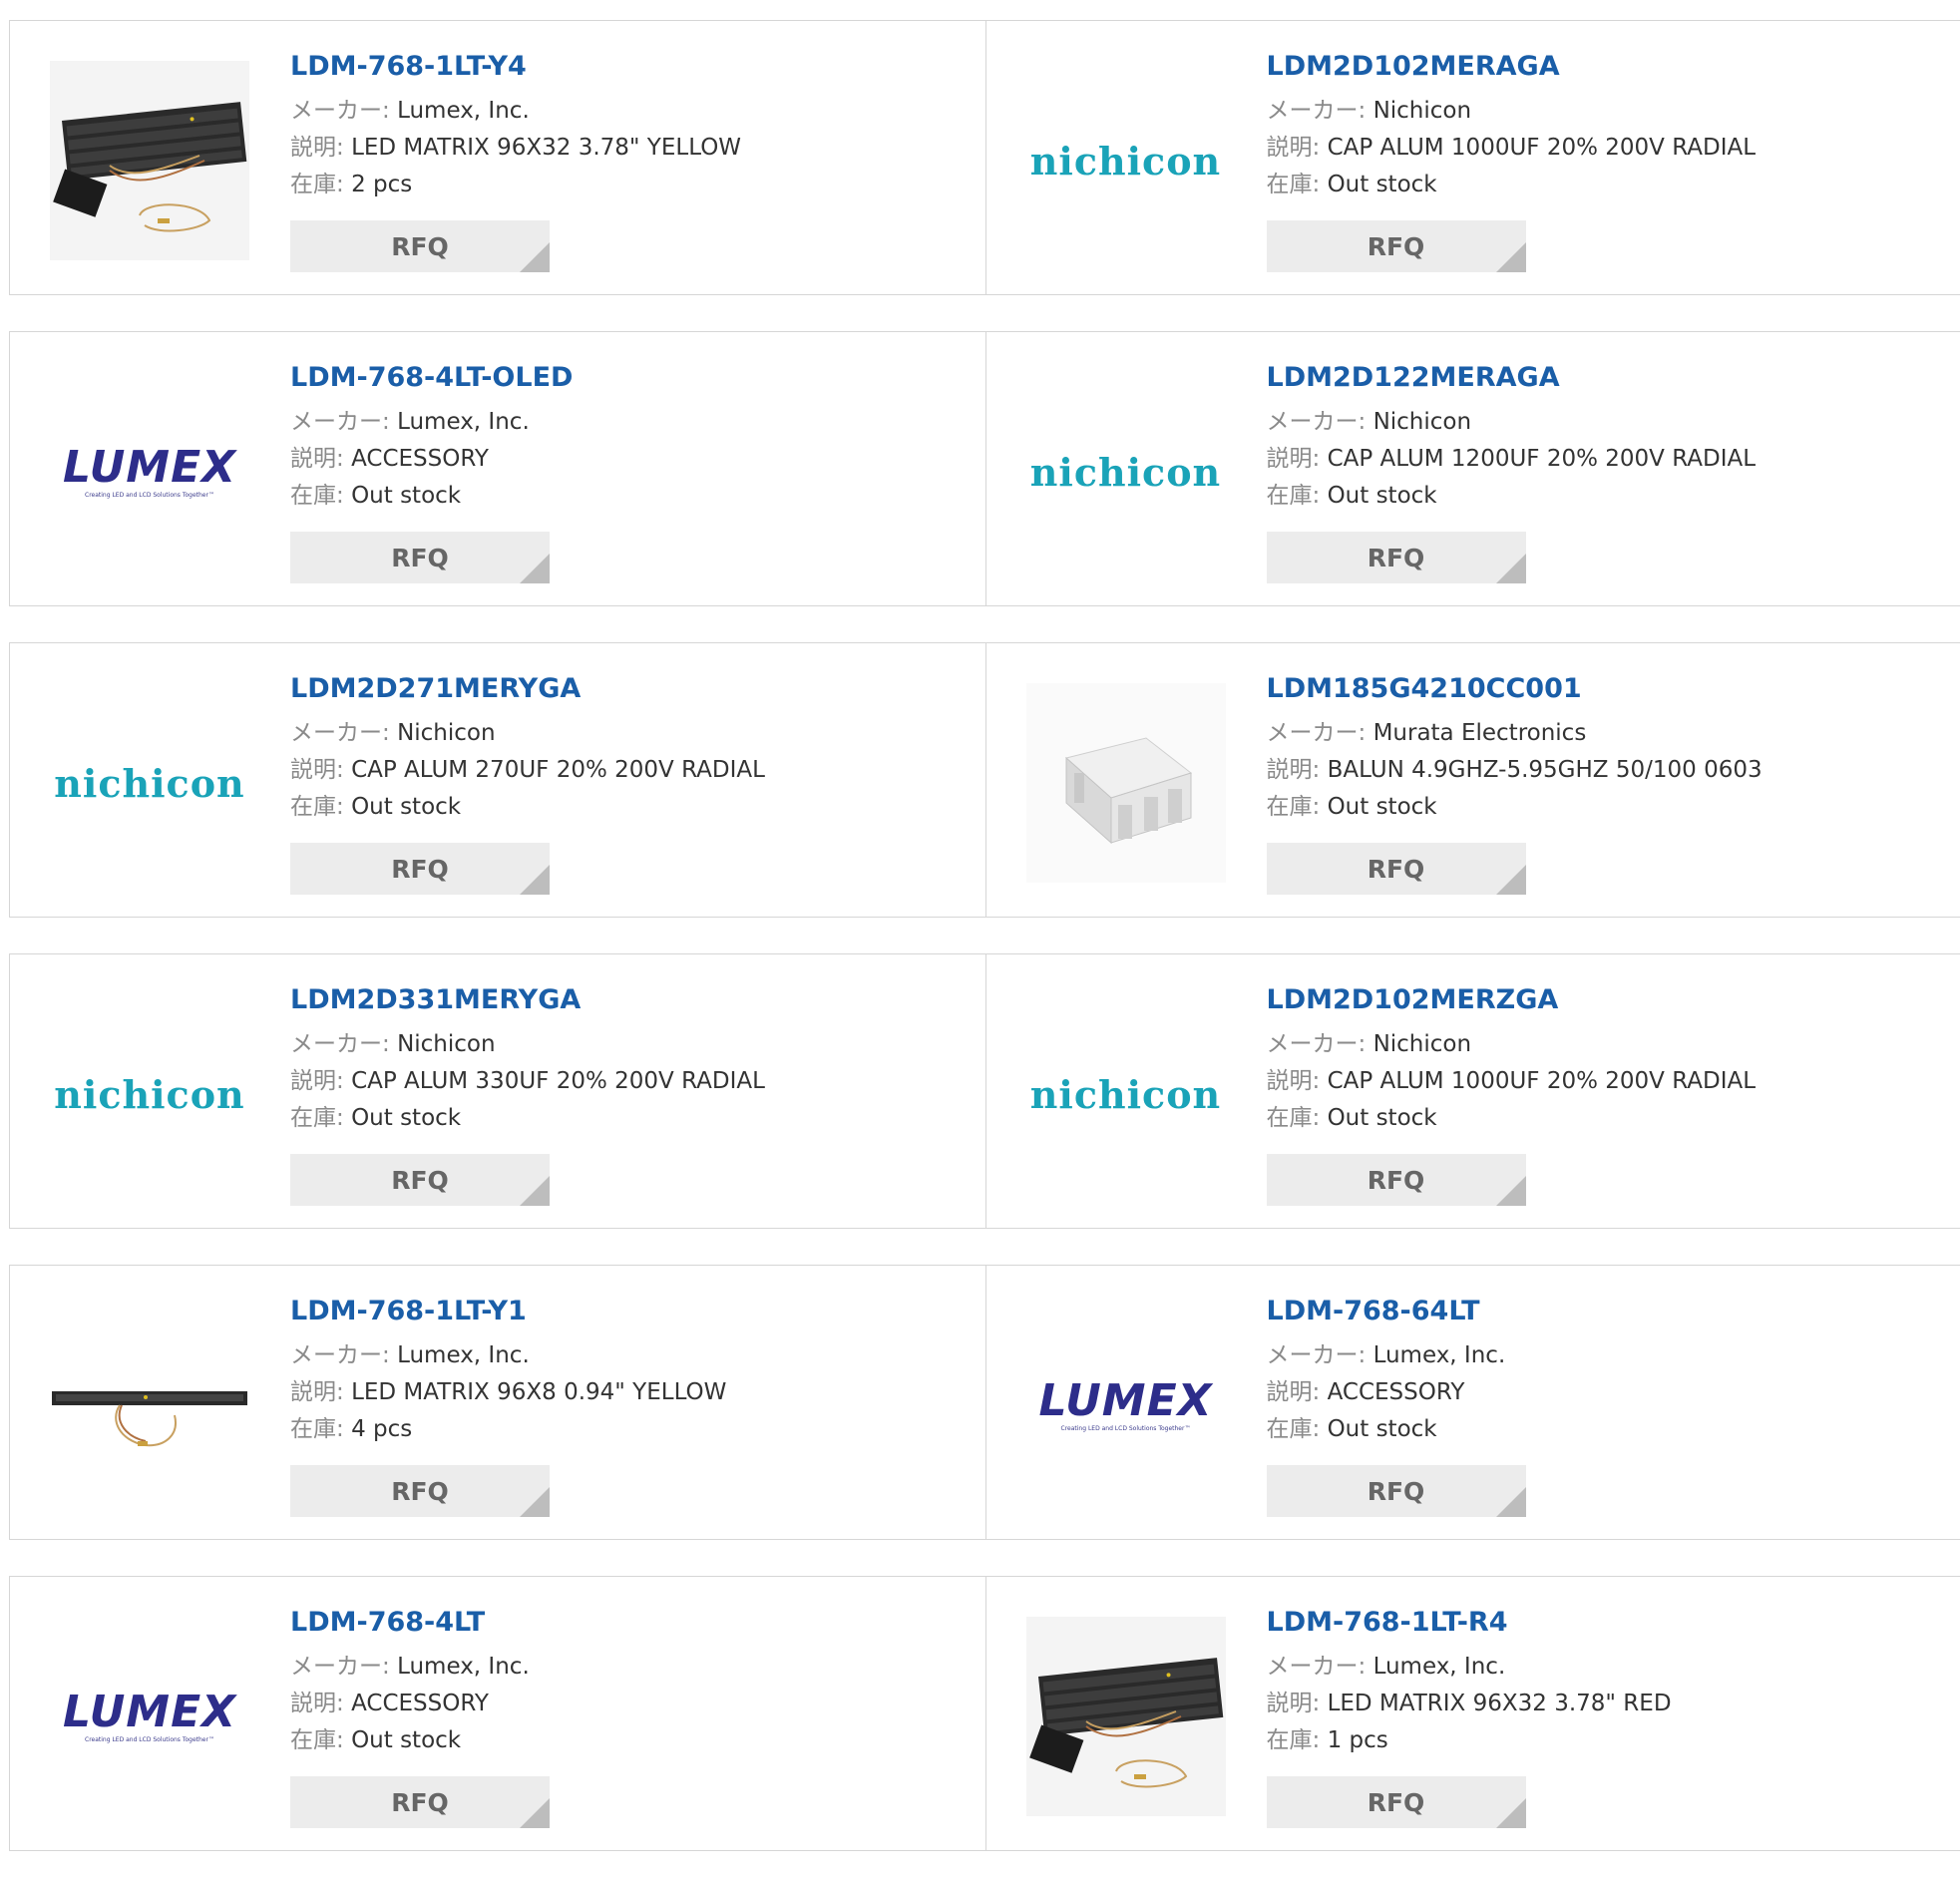 Image resolution: width=1960 pixels, height=1887 pixels. What do you see at coordinates (633, 378) in the screenshot?
I see `part-number-link: LDM-768-4LT-OLED` at bounding box center [633, 378].